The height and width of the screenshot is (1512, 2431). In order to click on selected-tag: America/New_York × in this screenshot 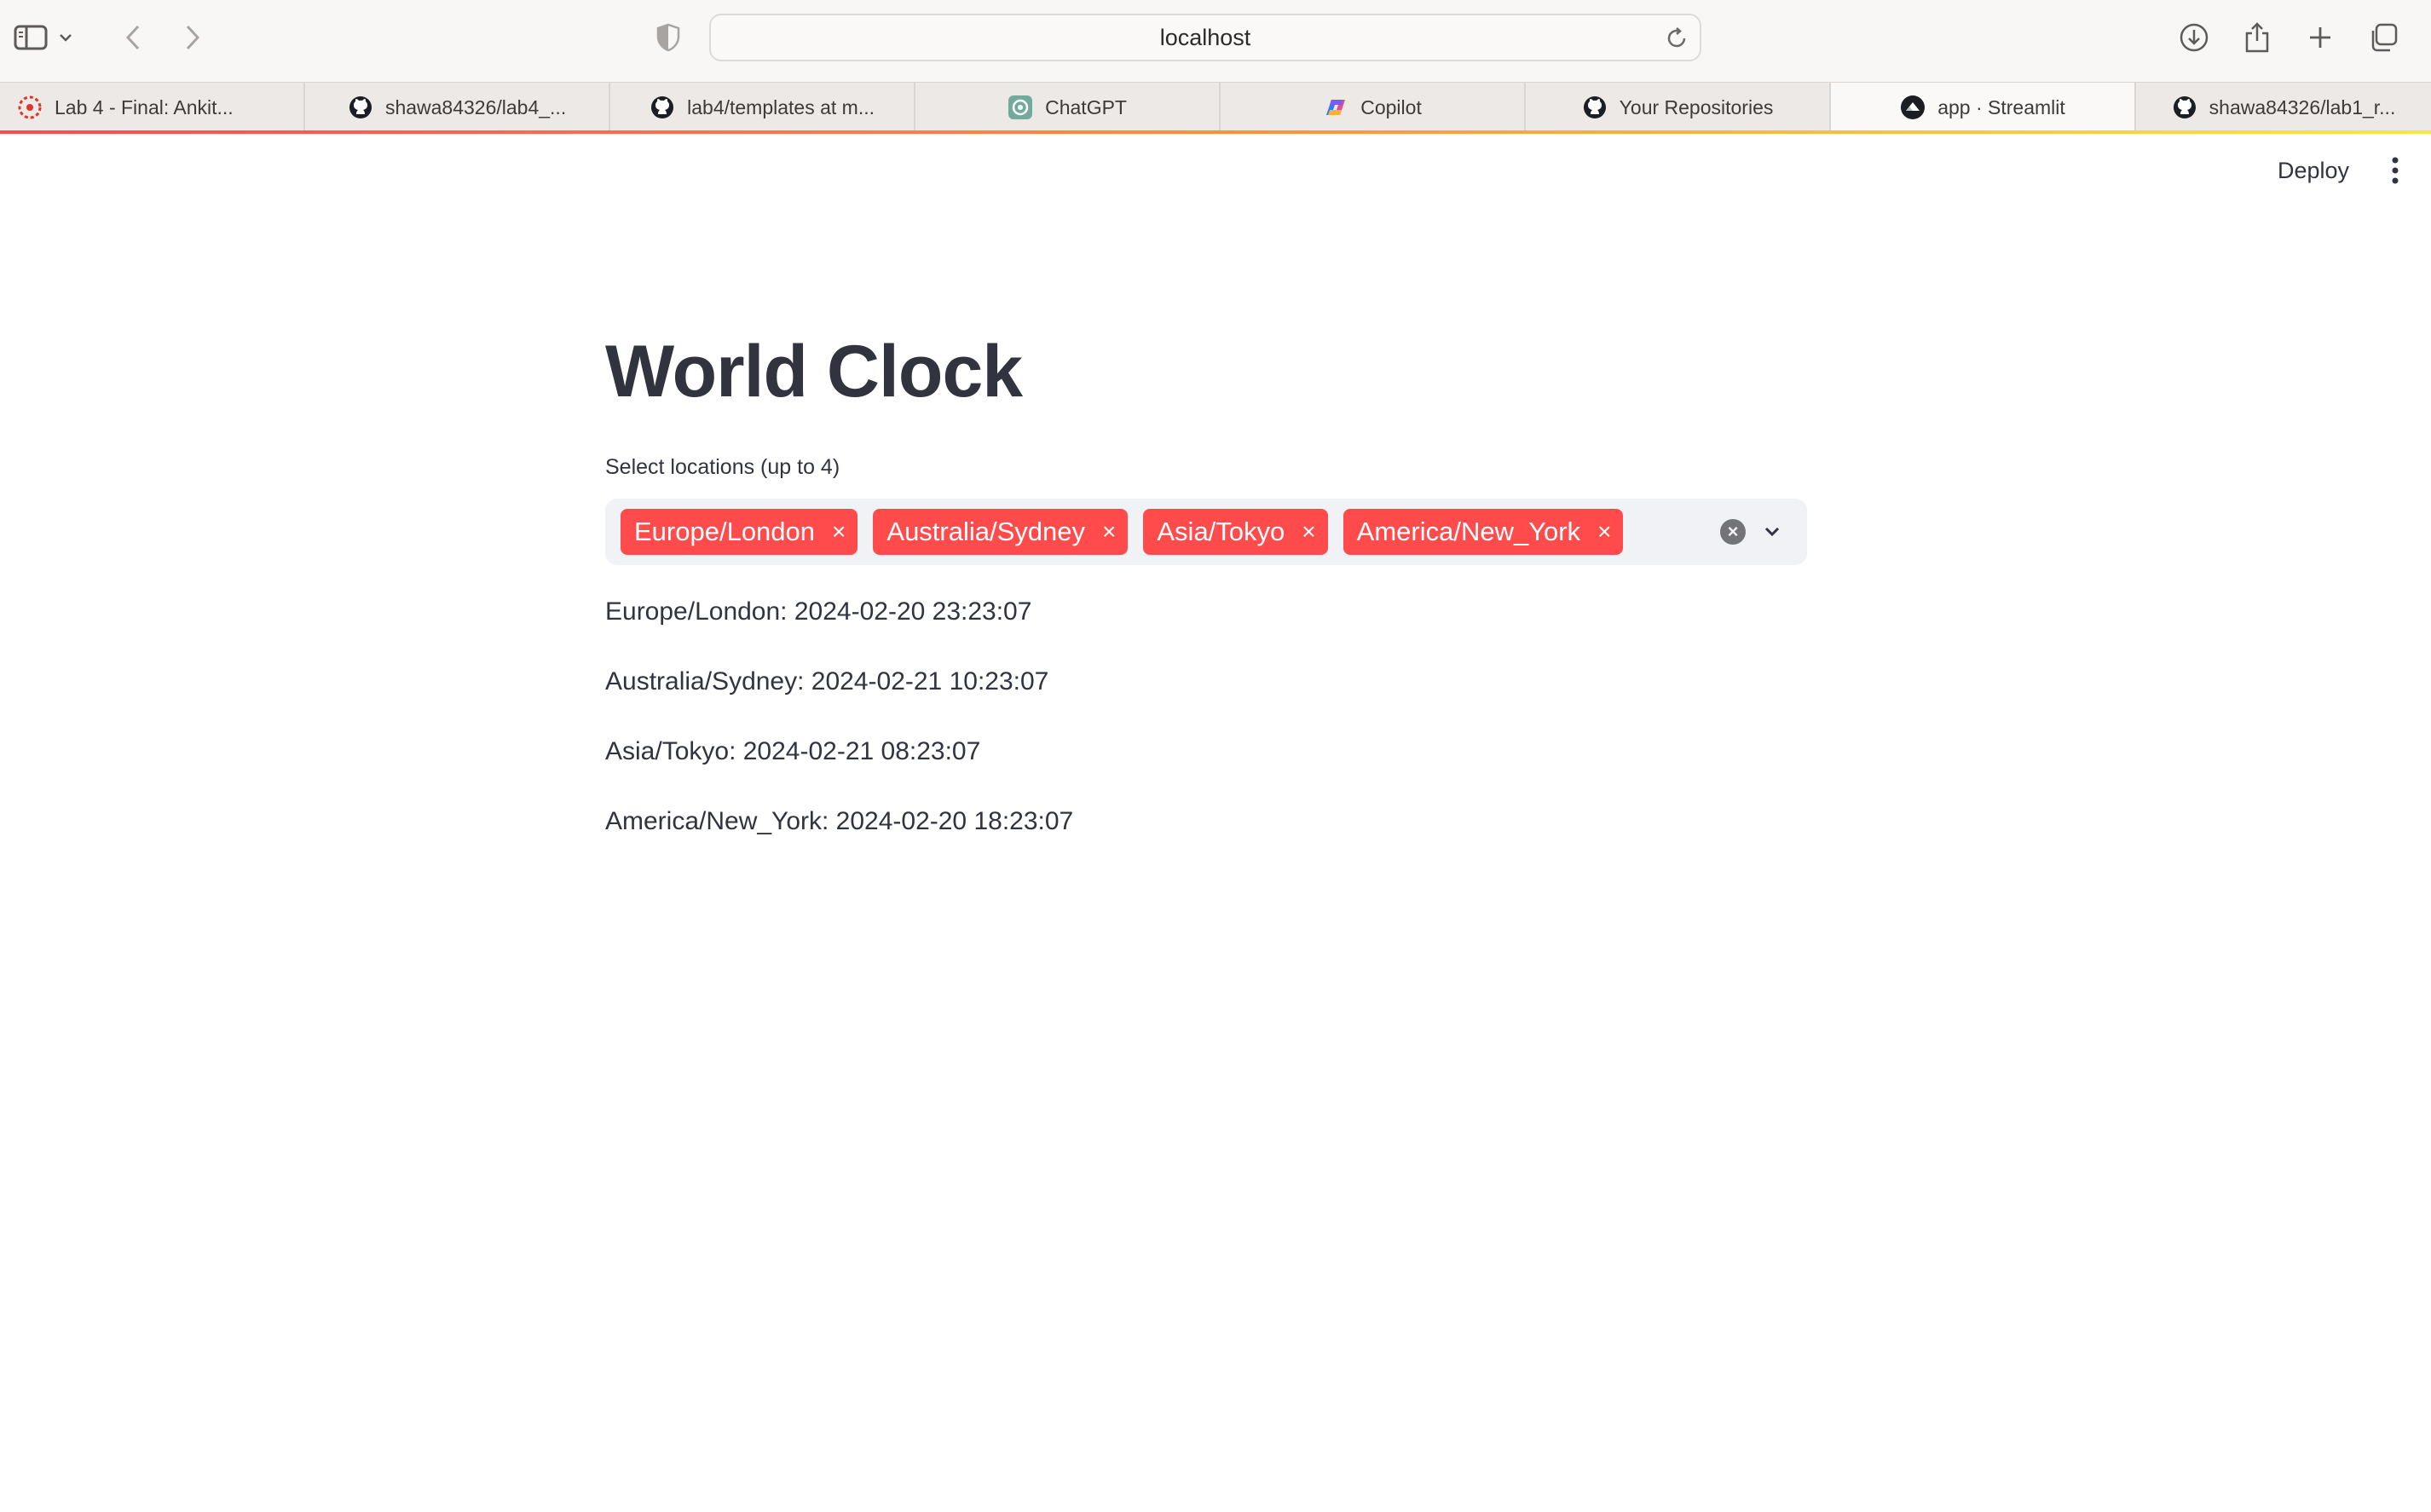, I will do `click(1483, 532)`.